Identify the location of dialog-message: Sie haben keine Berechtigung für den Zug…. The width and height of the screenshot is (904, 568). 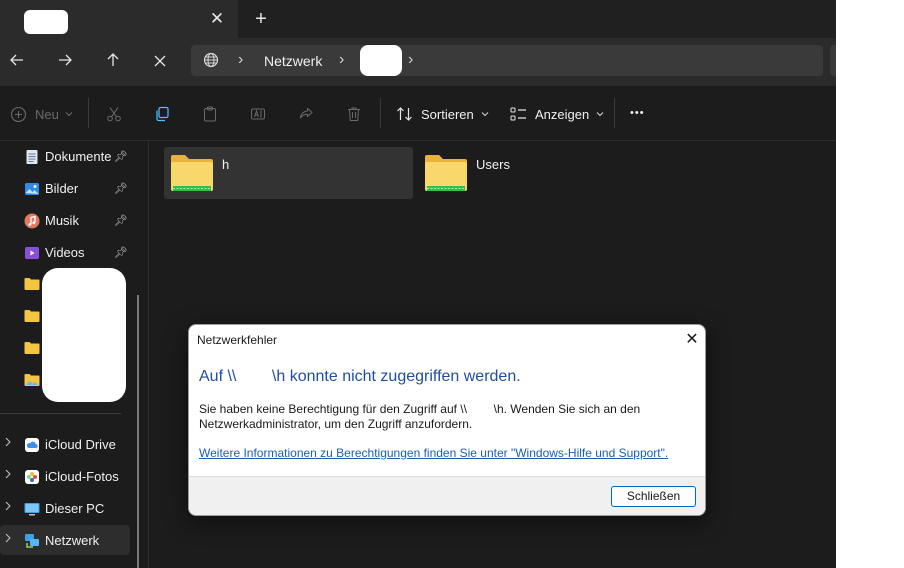
(434, 417).